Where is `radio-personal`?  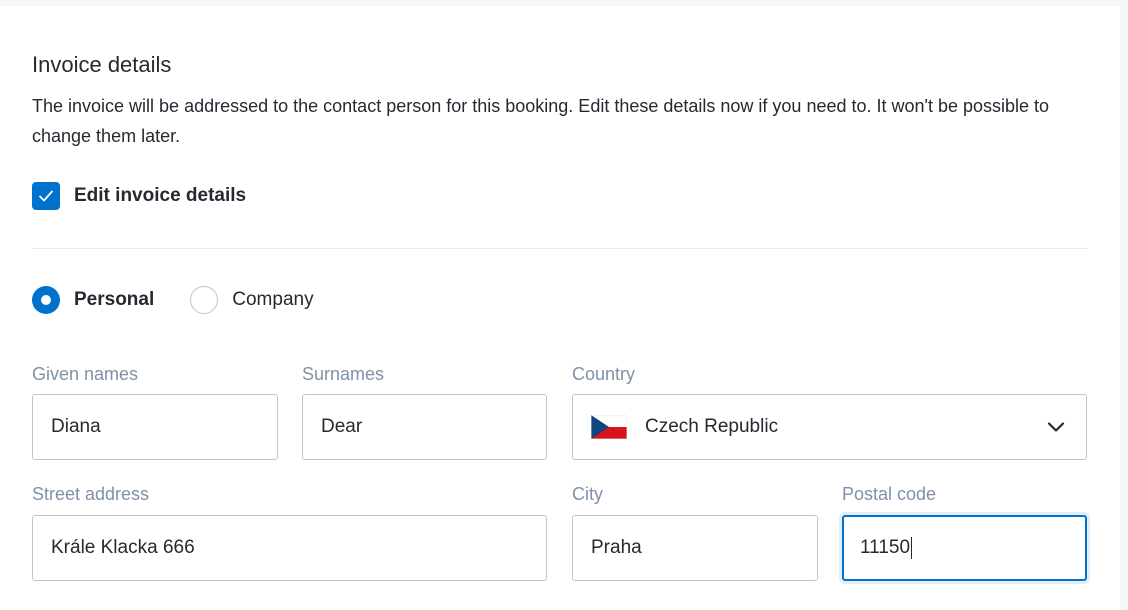
radio-personal is located at coordinates (46, 300).